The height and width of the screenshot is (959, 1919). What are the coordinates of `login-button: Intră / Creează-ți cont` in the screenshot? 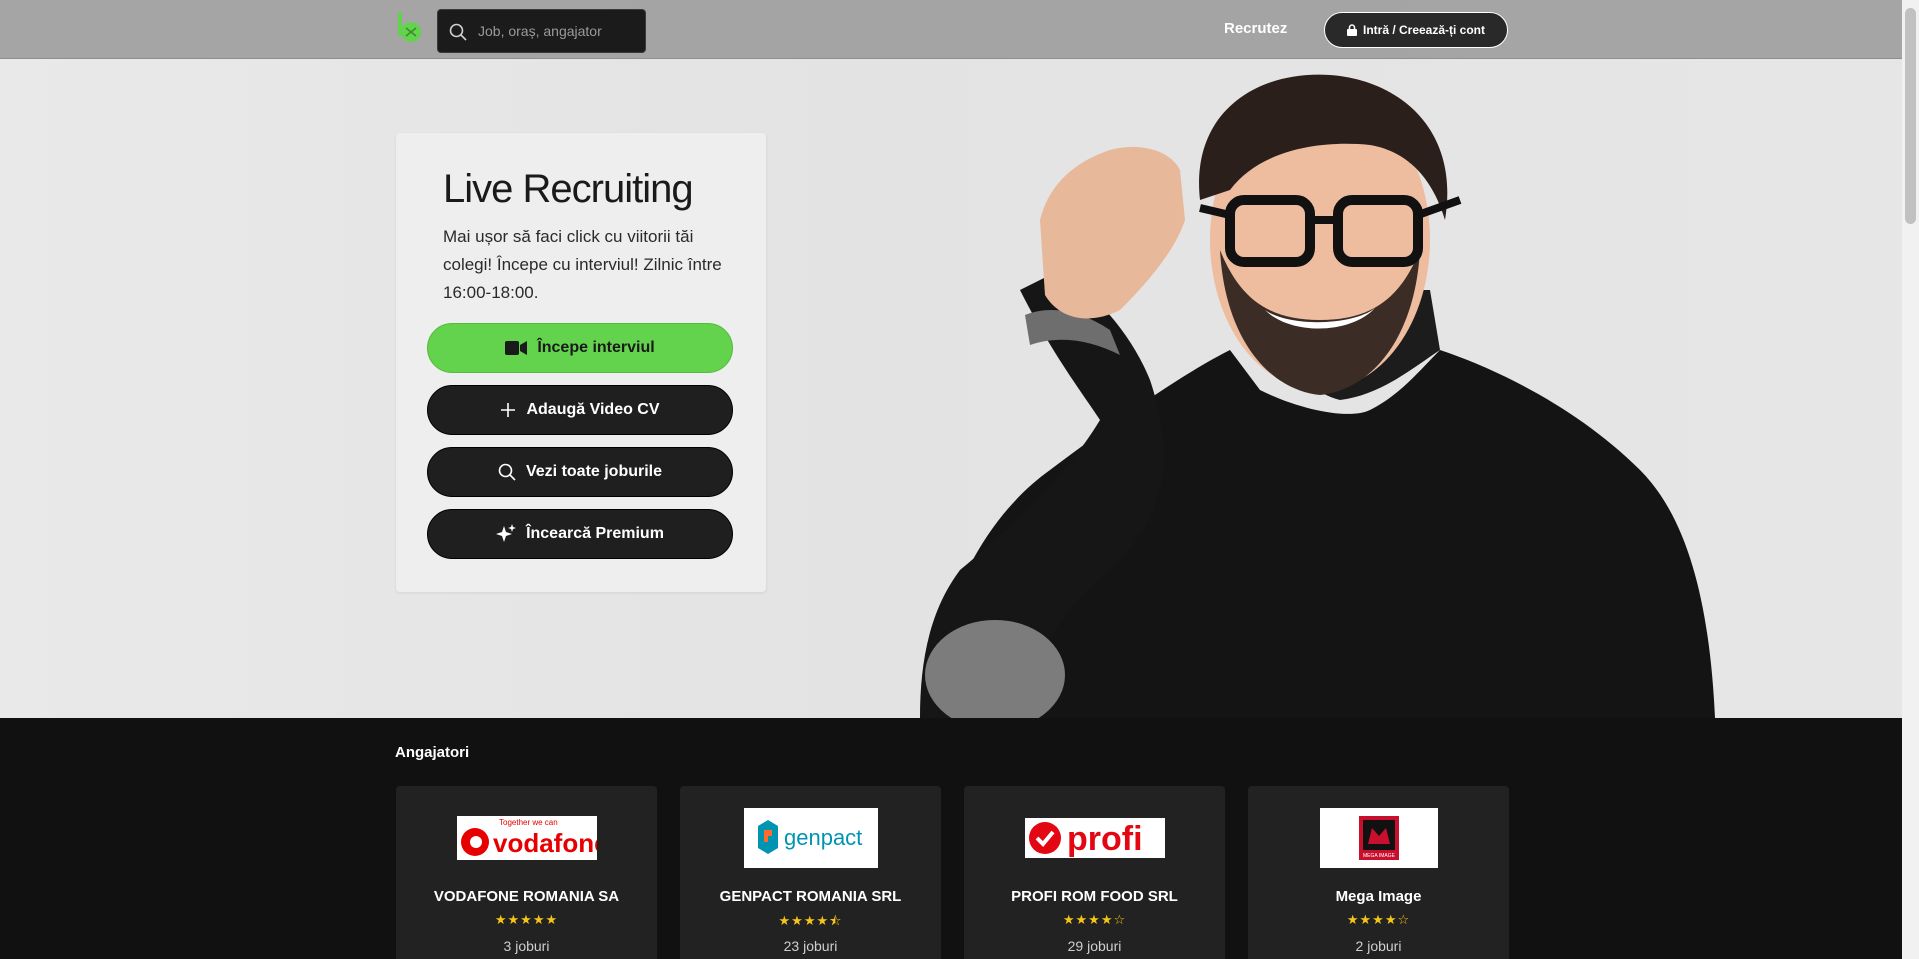 It's located at (1416, 30).